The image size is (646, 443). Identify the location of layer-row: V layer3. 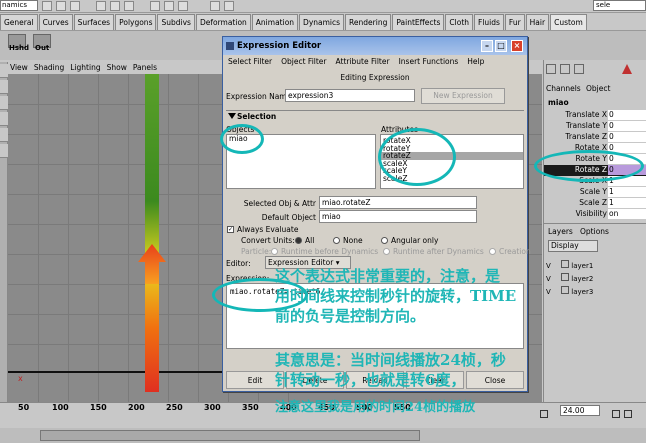
(596, 292).